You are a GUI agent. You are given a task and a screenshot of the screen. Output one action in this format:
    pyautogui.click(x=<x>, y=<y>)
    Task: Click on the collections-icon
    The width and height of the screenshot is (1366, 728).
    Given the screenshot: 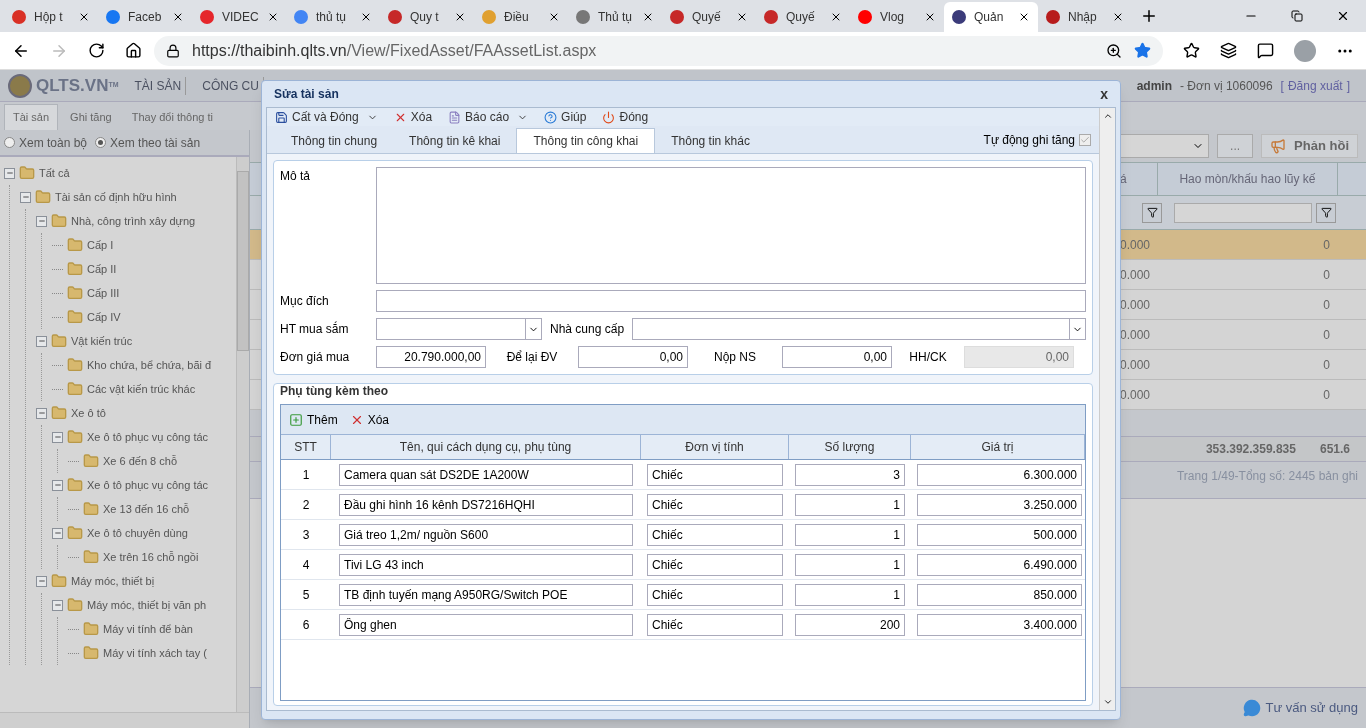 What is the action you would take?
    pyautogui.click(x=1228, y=50)
    